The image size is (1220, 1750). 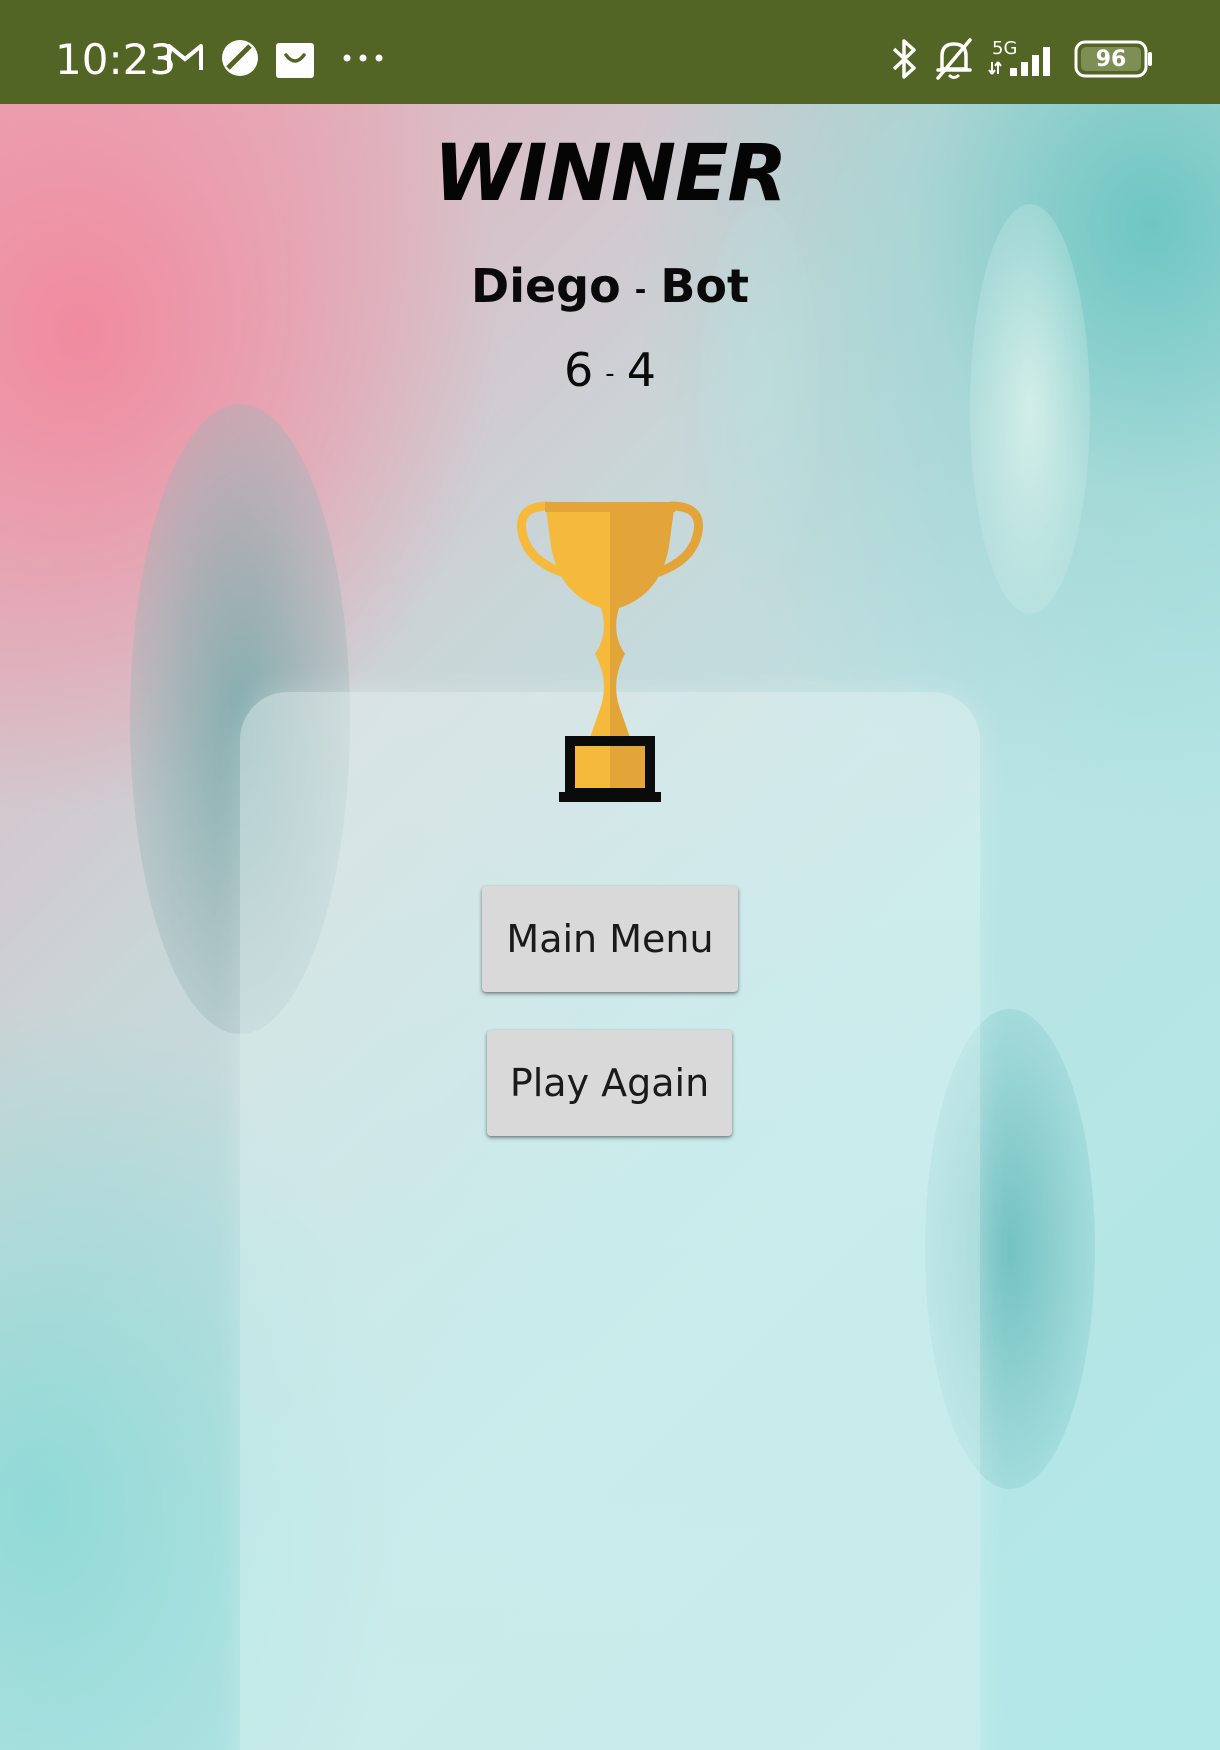 What do you see at coordinates (1019, 61) in the screenshot?
I see `signal-strength-icon` at bounding box center [1019, 61].